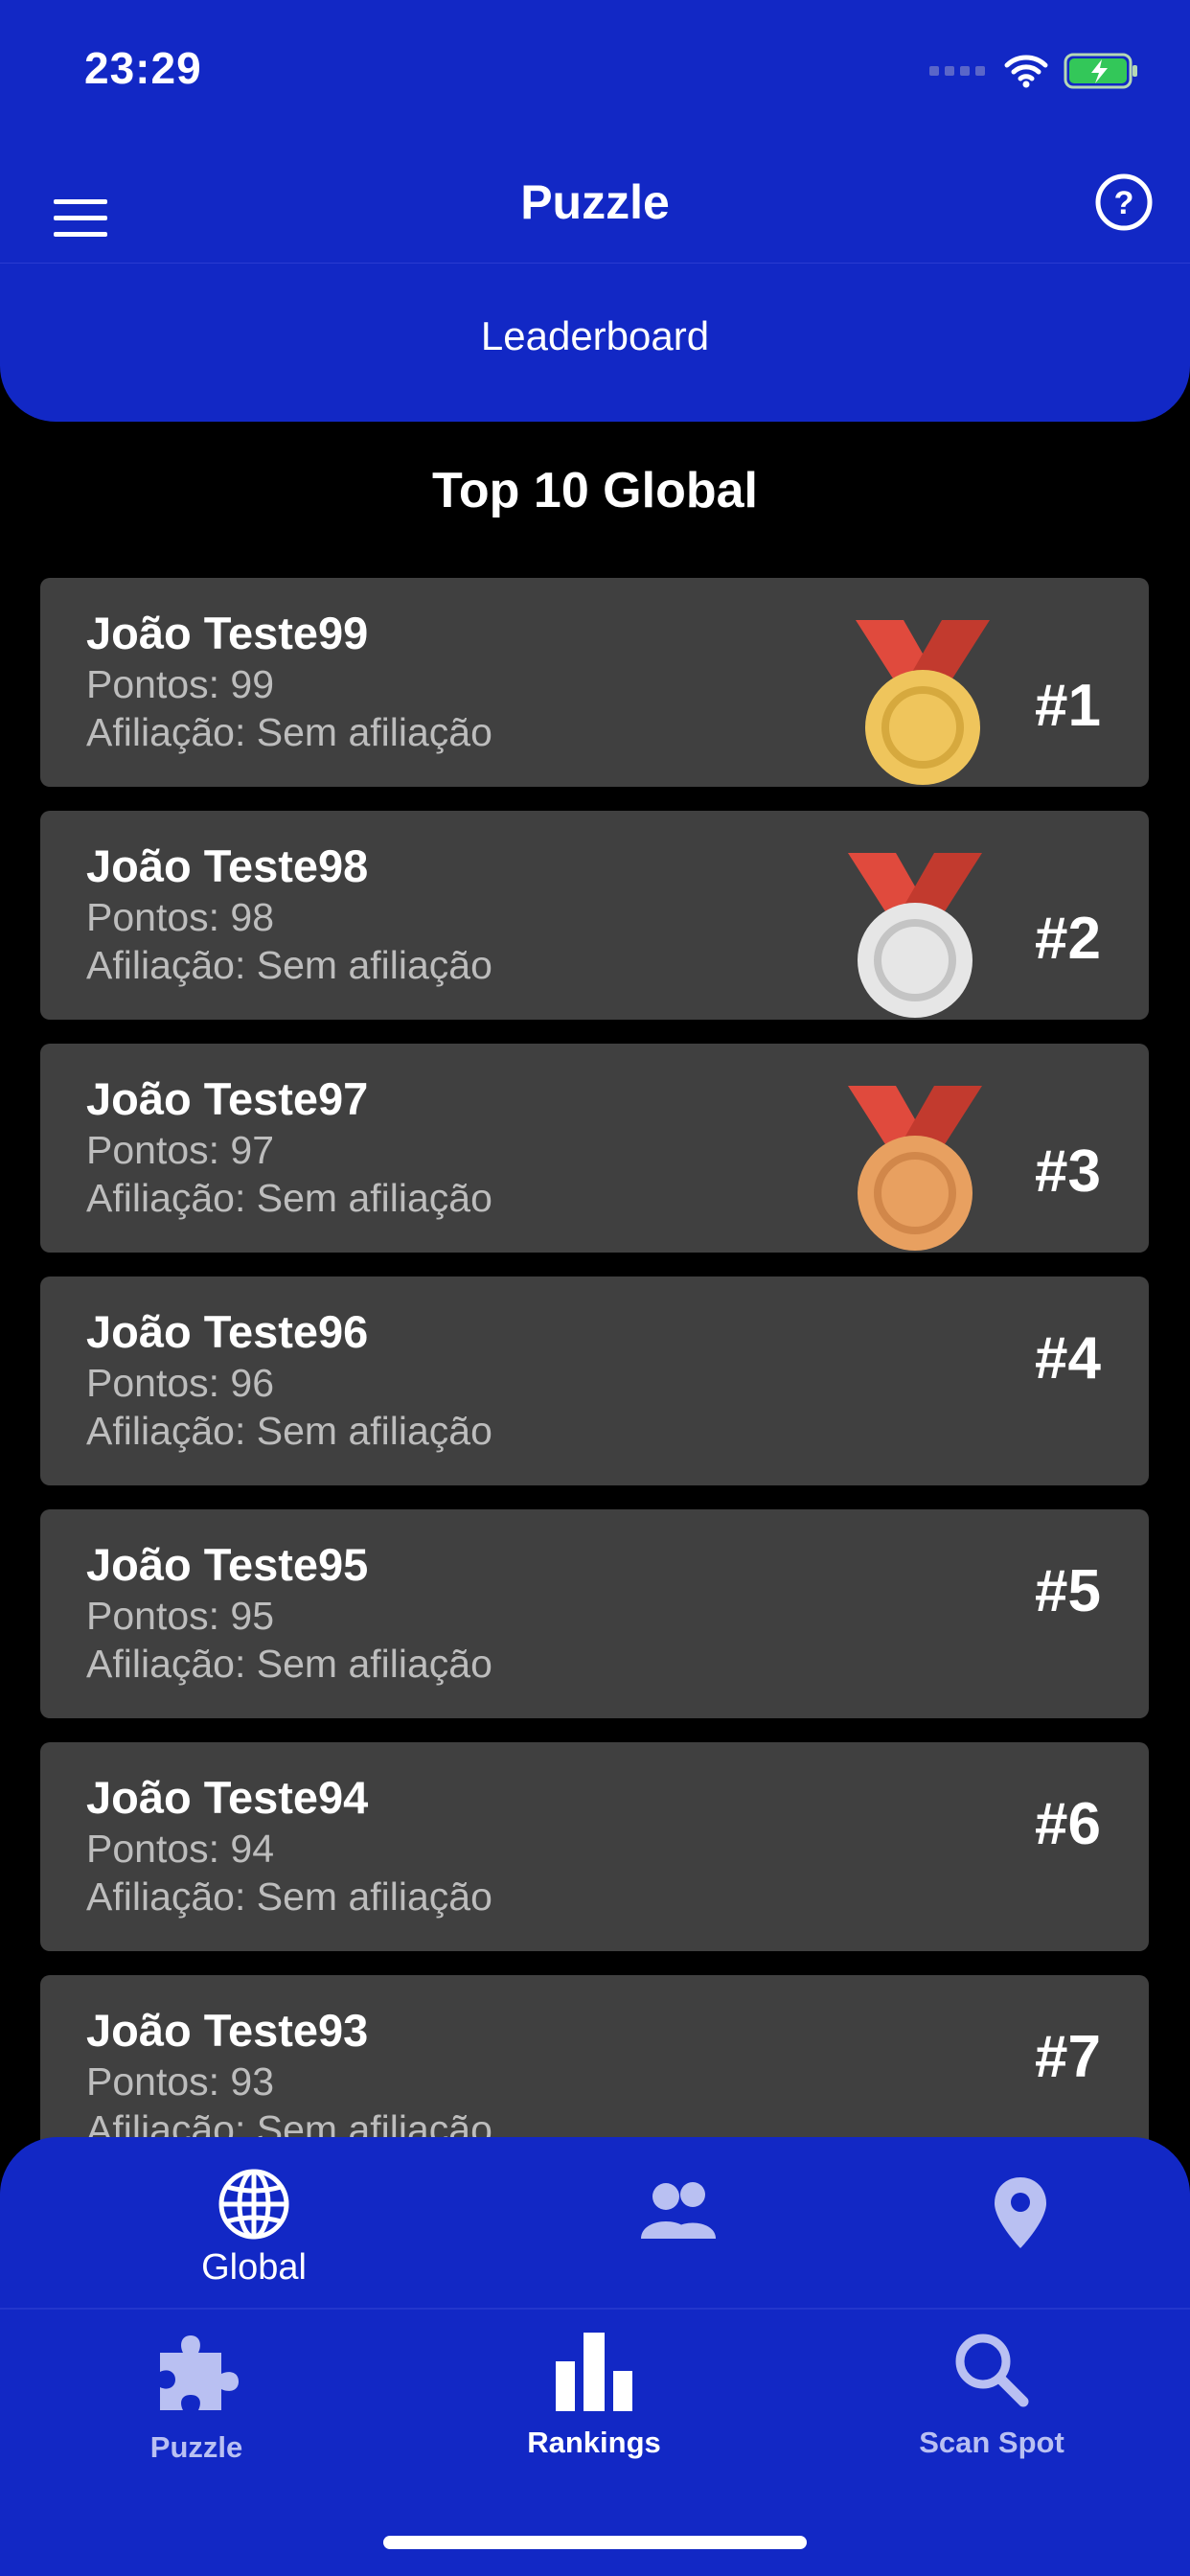 The width and height of the screenshot is (1190, 2576). I want to click on tab-location, so click(1020, 2215).